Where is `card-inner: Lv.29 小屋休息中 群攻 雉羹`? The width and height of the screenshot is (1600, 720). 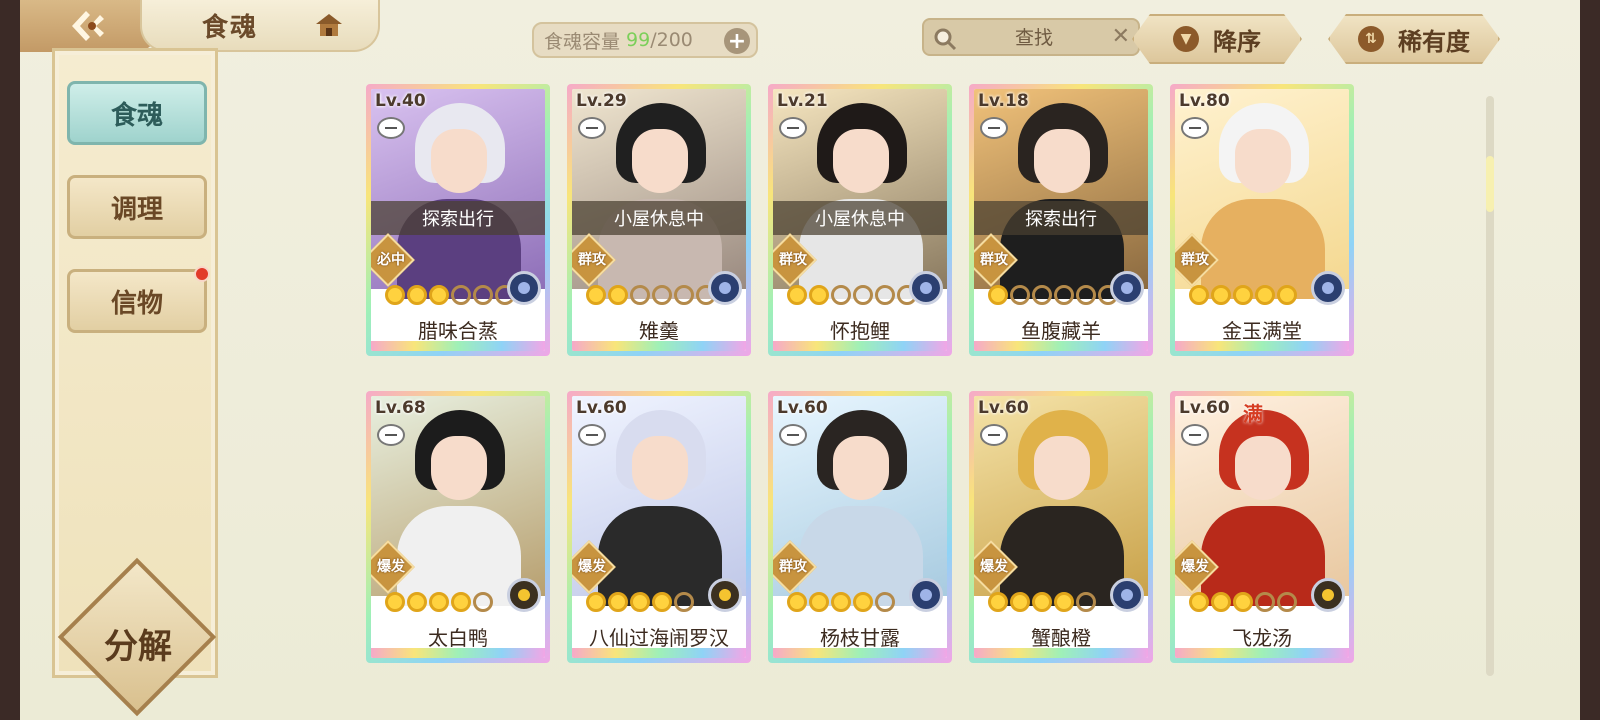 card-inner: Lv.29 小屋休息中 群攻 雉羹 is located at coordinates (659, 220).